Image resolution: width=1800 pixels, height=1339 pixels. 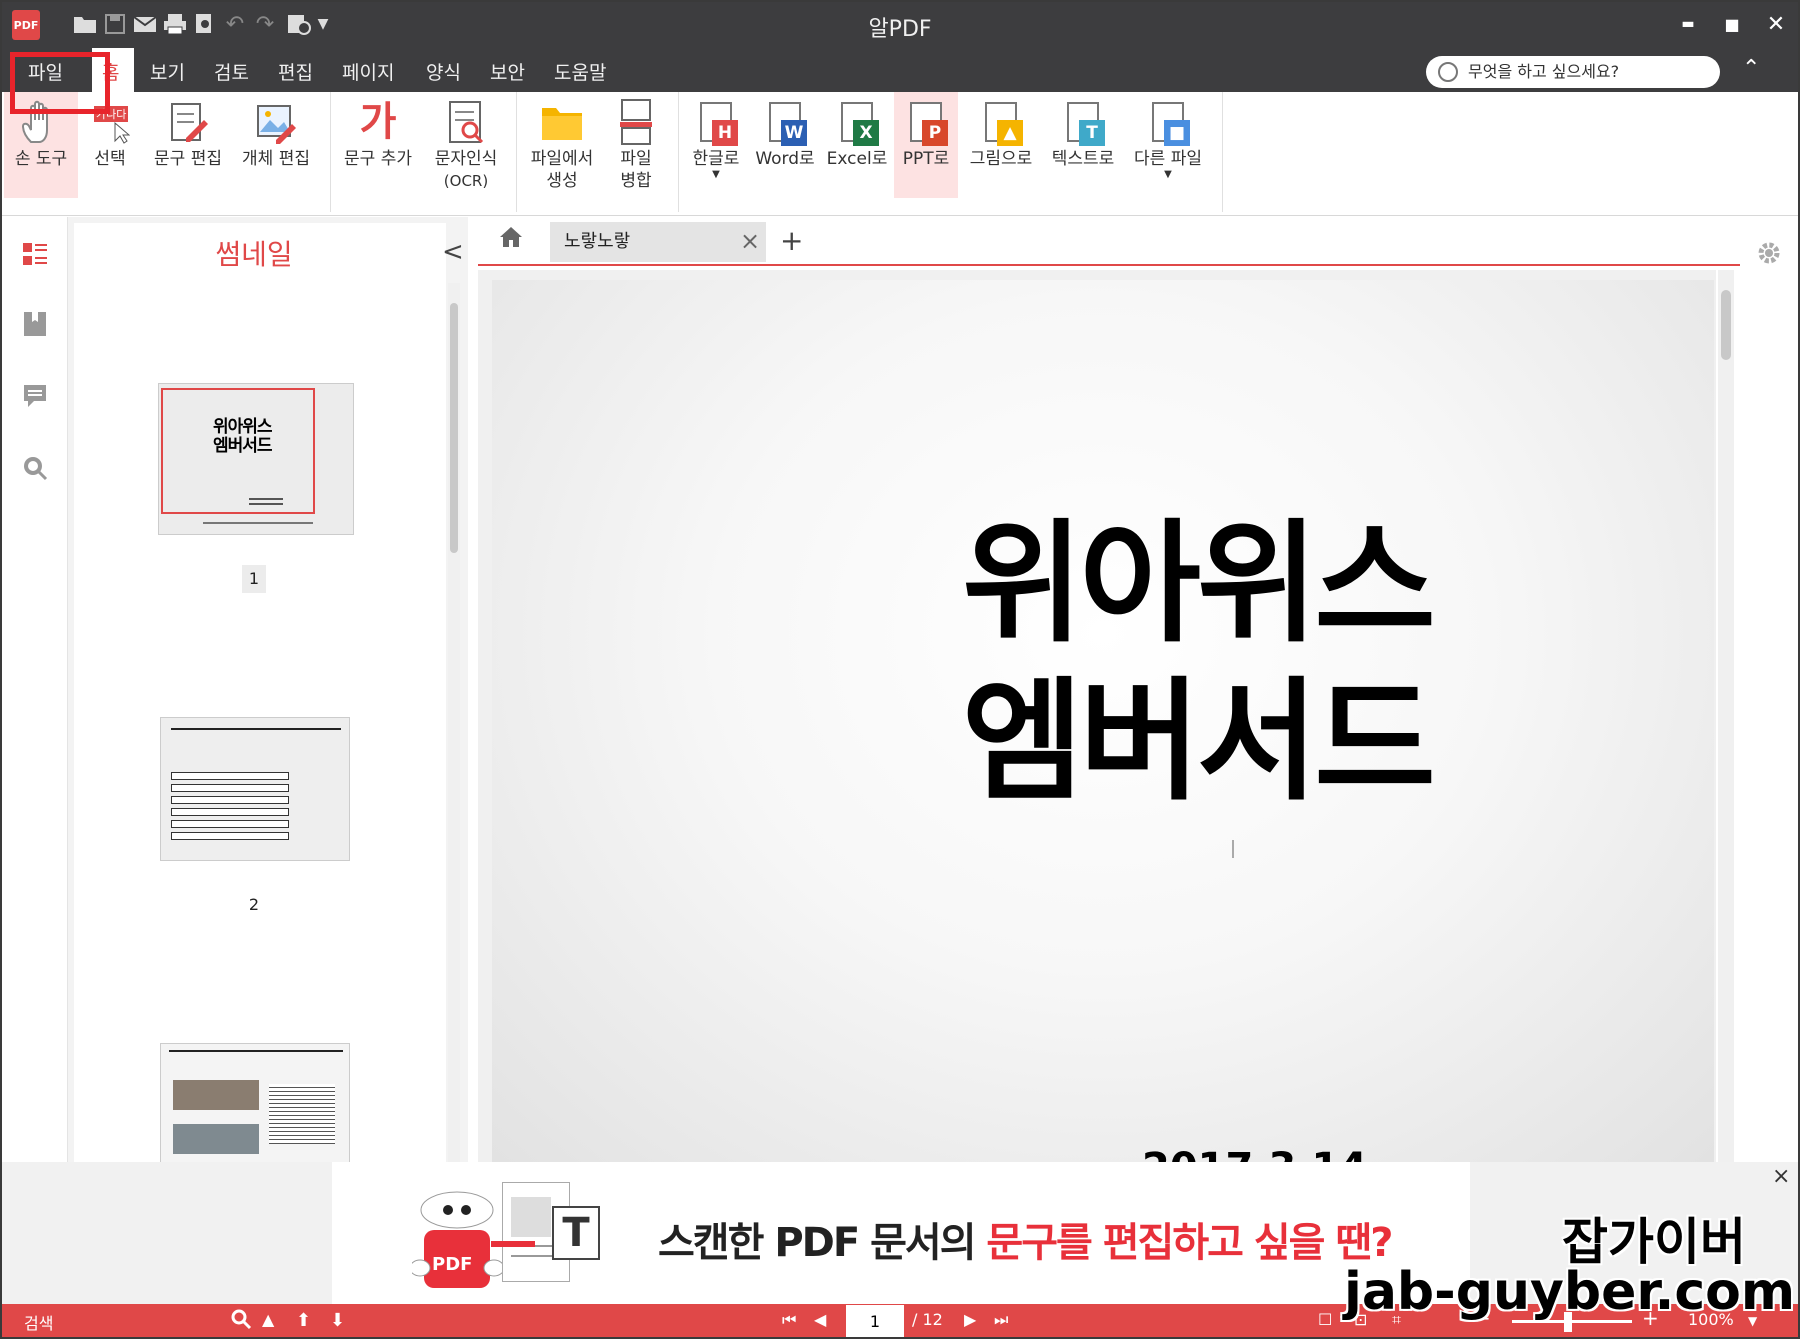 I want to click on gear-icon, so click(x=1769, y=253).